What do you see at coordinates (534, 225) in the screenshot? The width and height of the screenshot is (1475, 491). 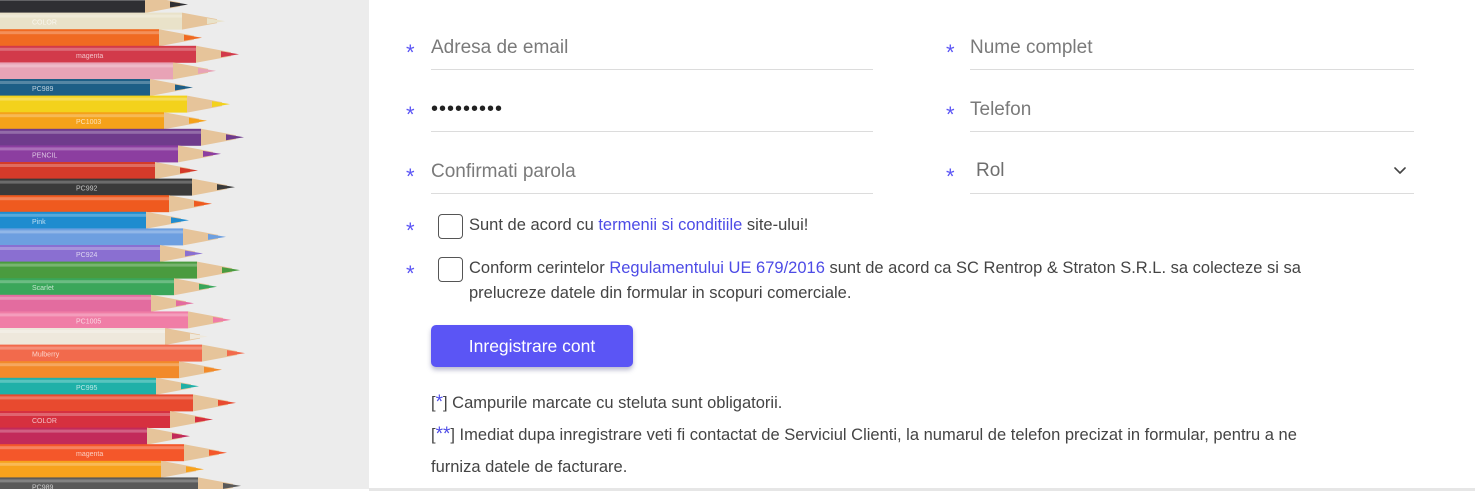 I see `terms-text-pre: Sunt de acord cu` at bounding box center [534, 225].